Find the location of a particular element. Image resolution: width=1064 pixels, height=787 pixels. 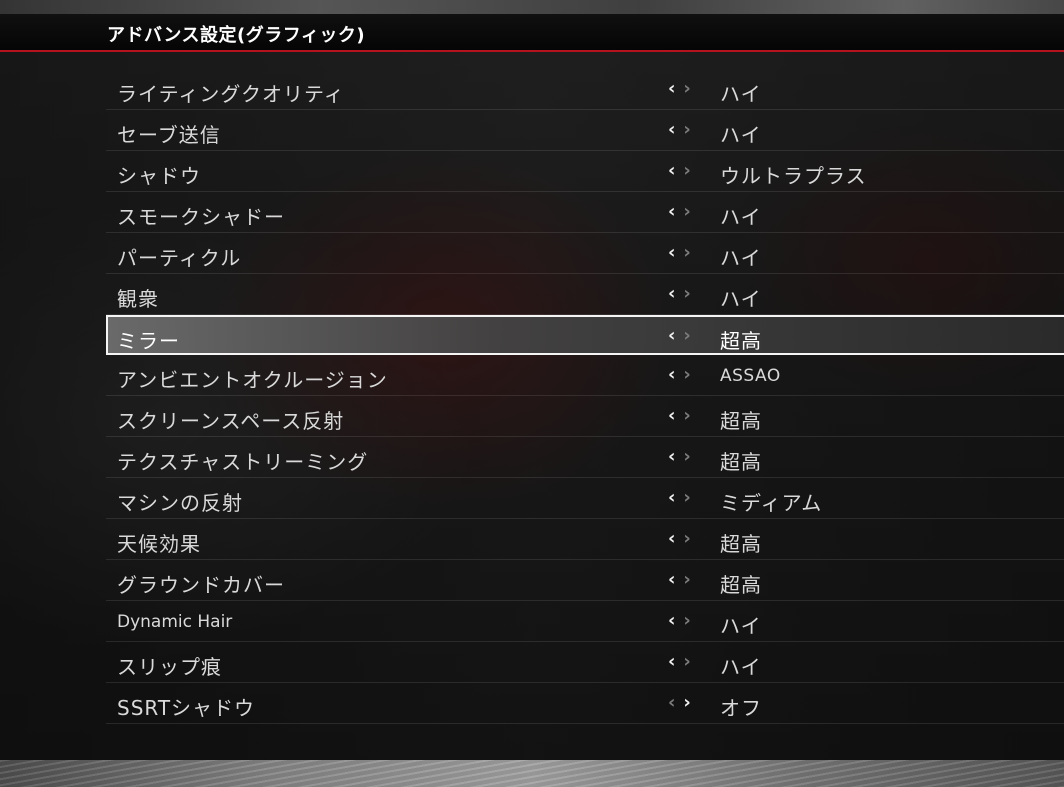

setting-value: ウルトラプラス is located at coordinates (793, 176).